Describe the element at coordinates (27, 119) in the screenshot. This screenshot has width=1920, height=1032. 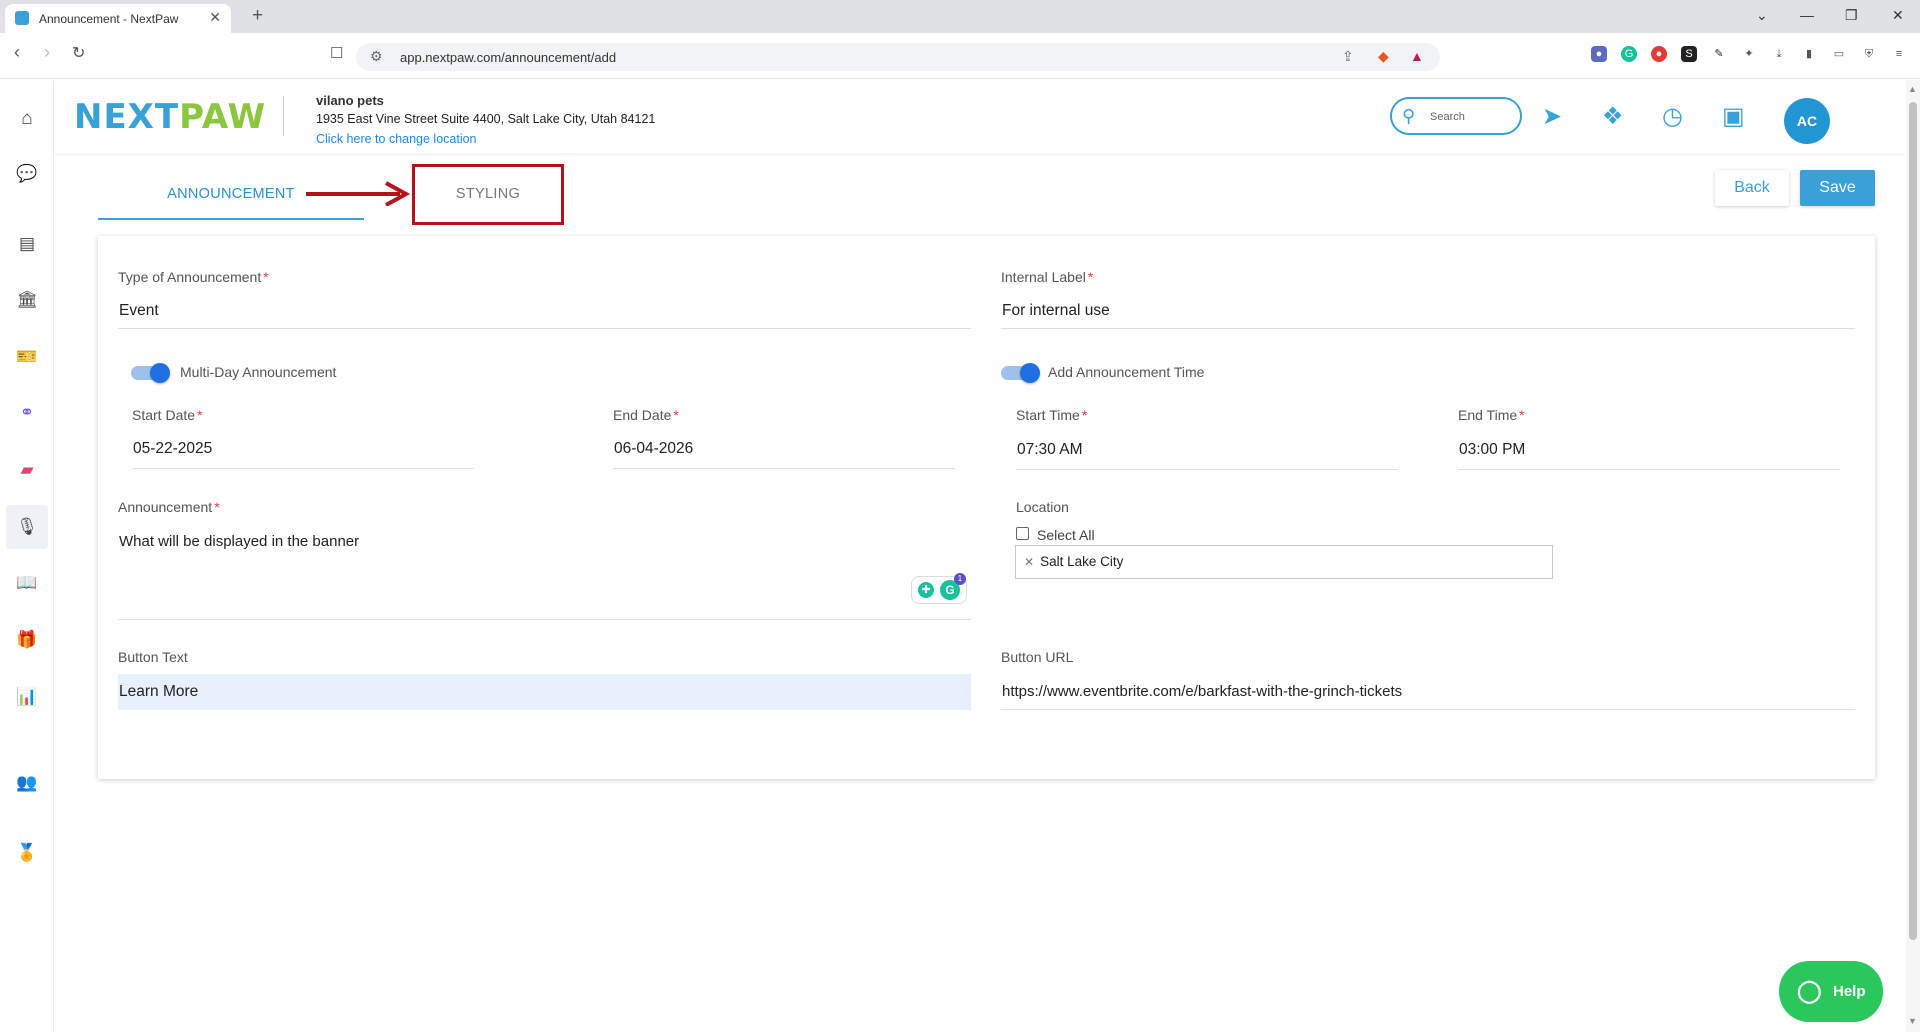
I see `home-icon: ⌂` at that location.